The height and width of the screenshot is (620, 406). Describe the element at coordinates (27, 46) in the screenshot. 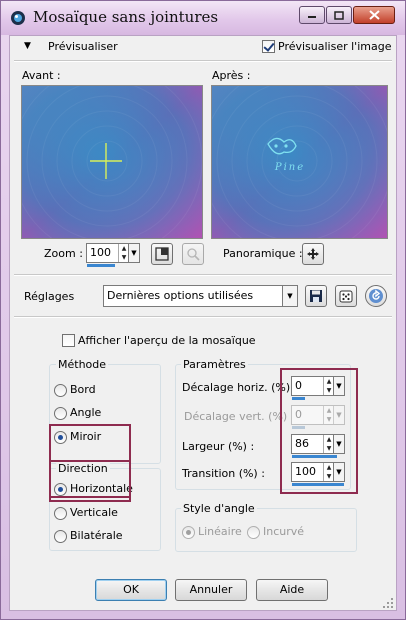

I see `collapse-arrow-icon: ▼` at that location.